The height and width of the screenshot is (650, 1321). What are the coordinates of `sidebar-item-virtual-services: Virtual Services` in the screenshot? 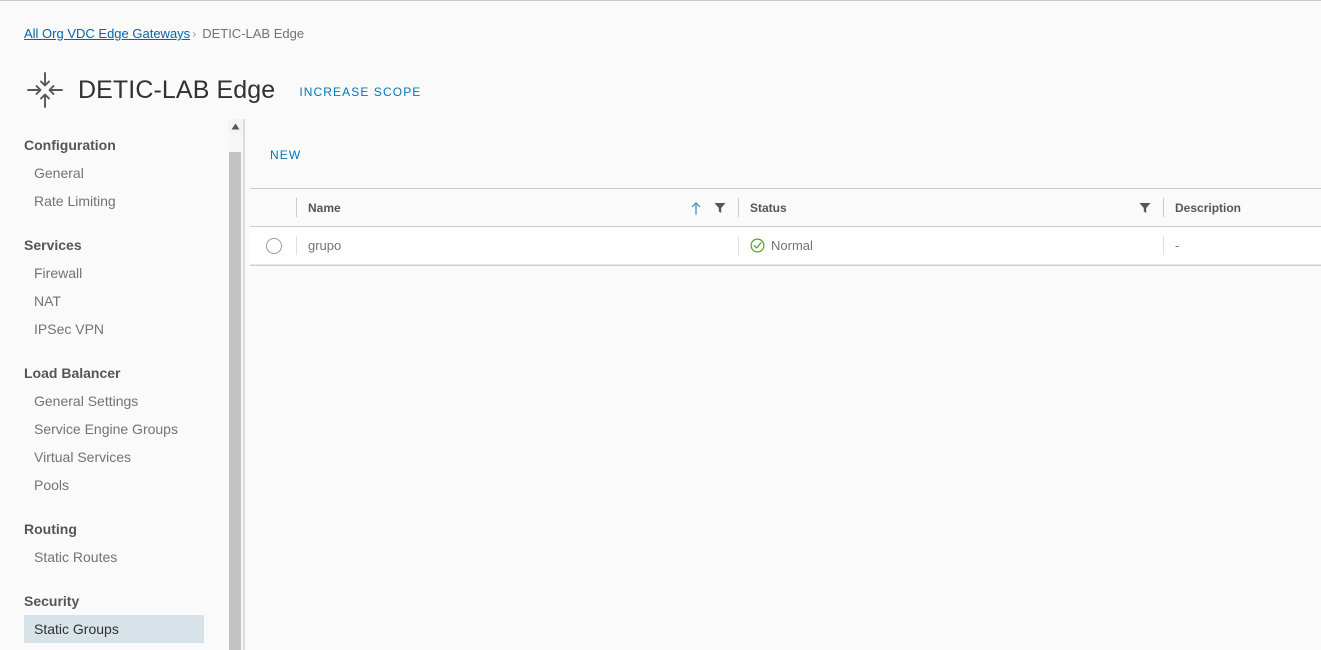 It's located at (114, 457).